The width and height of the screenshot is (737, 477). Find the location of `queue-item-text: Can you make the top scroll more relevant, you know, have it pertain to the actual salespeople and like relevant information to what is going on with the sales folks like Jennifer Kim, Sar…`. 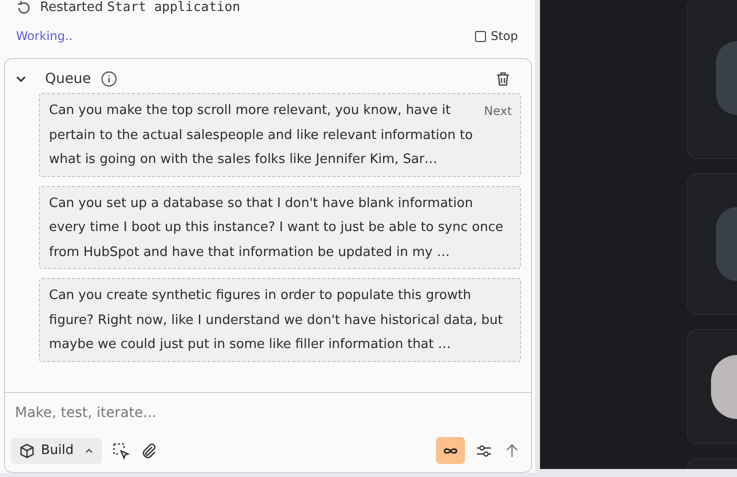

queue-item-text: Can you make the top scroll more relevant, you know, have it pertain to the actual salespeople and like relevant information to what is going on with the sales folks like Jennifer Kim, Sar… is located at coordinates (261, 135).